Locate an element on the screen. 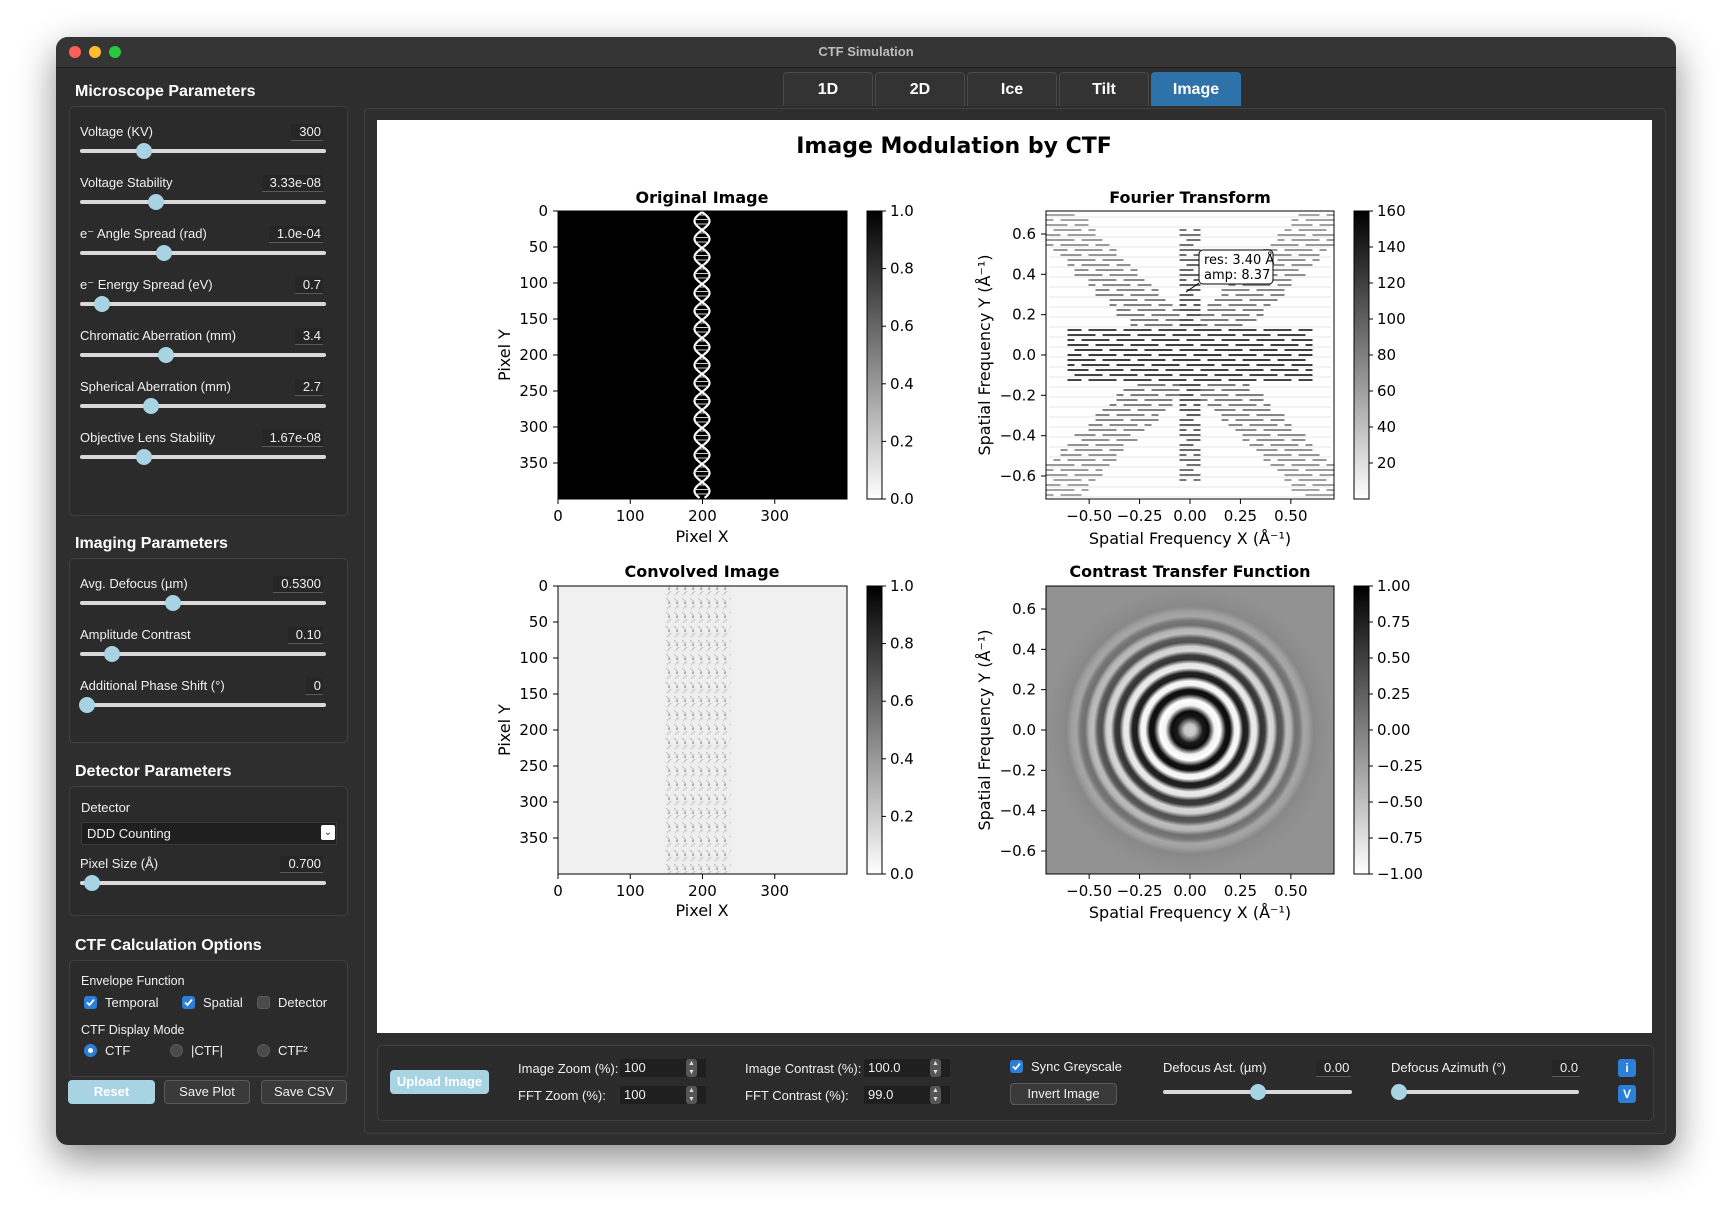 This screenshot has width=1732, height=1220. image-contrast-stepper: ▲ ▼ is located at coordinates (935, 1068).